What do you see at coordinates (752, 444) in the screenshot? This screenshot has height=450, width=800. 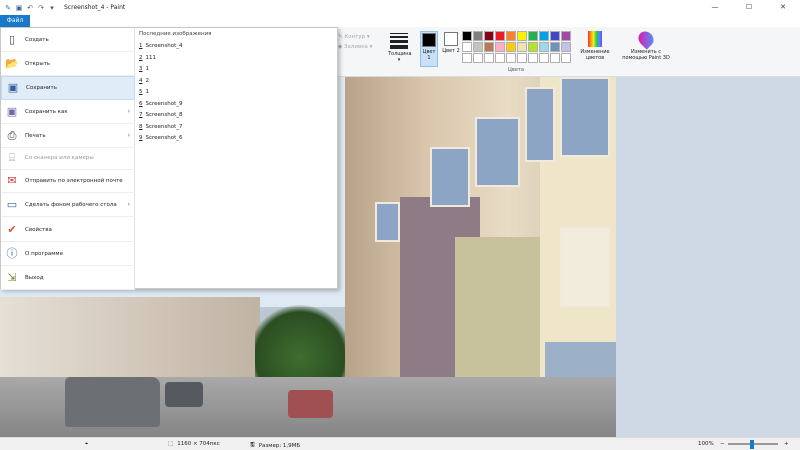 I see `zoom-slider-thumb` at bounding box center [752, 444].